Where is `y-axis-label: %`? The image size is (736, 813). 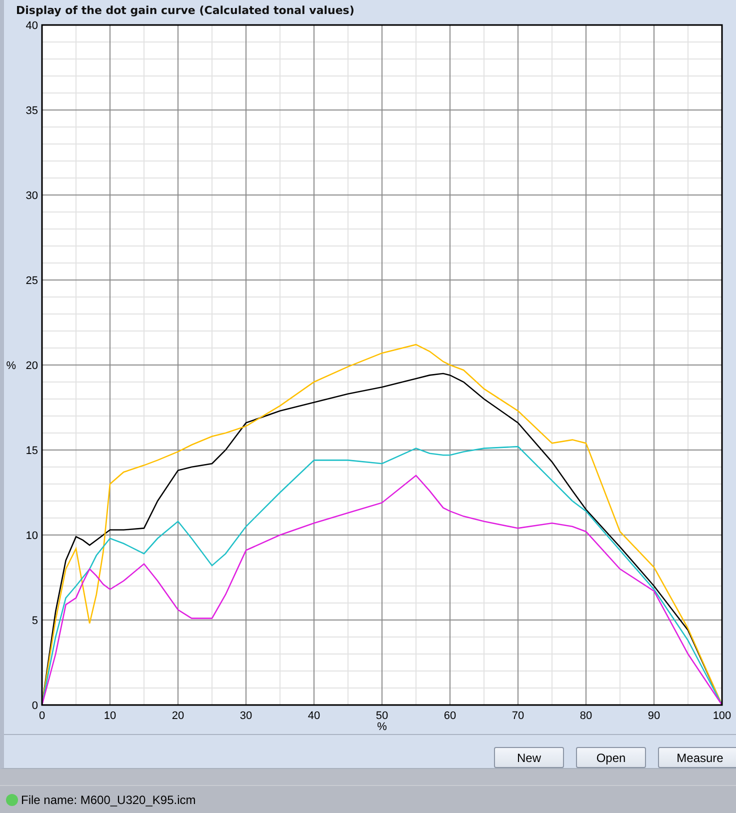
y-axis-label: % is located at coordinates (11, 366).